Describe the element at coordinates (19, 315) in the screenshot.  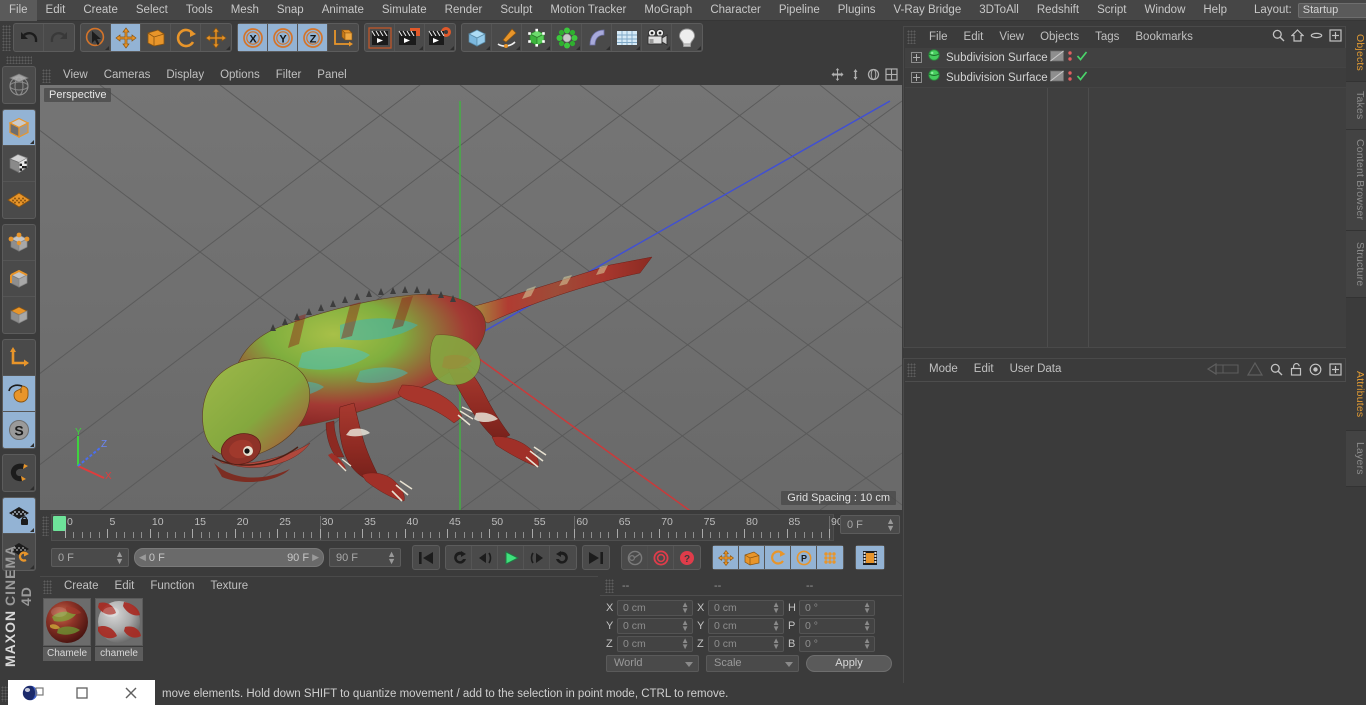
I see `polygons-mode-button` at that location.